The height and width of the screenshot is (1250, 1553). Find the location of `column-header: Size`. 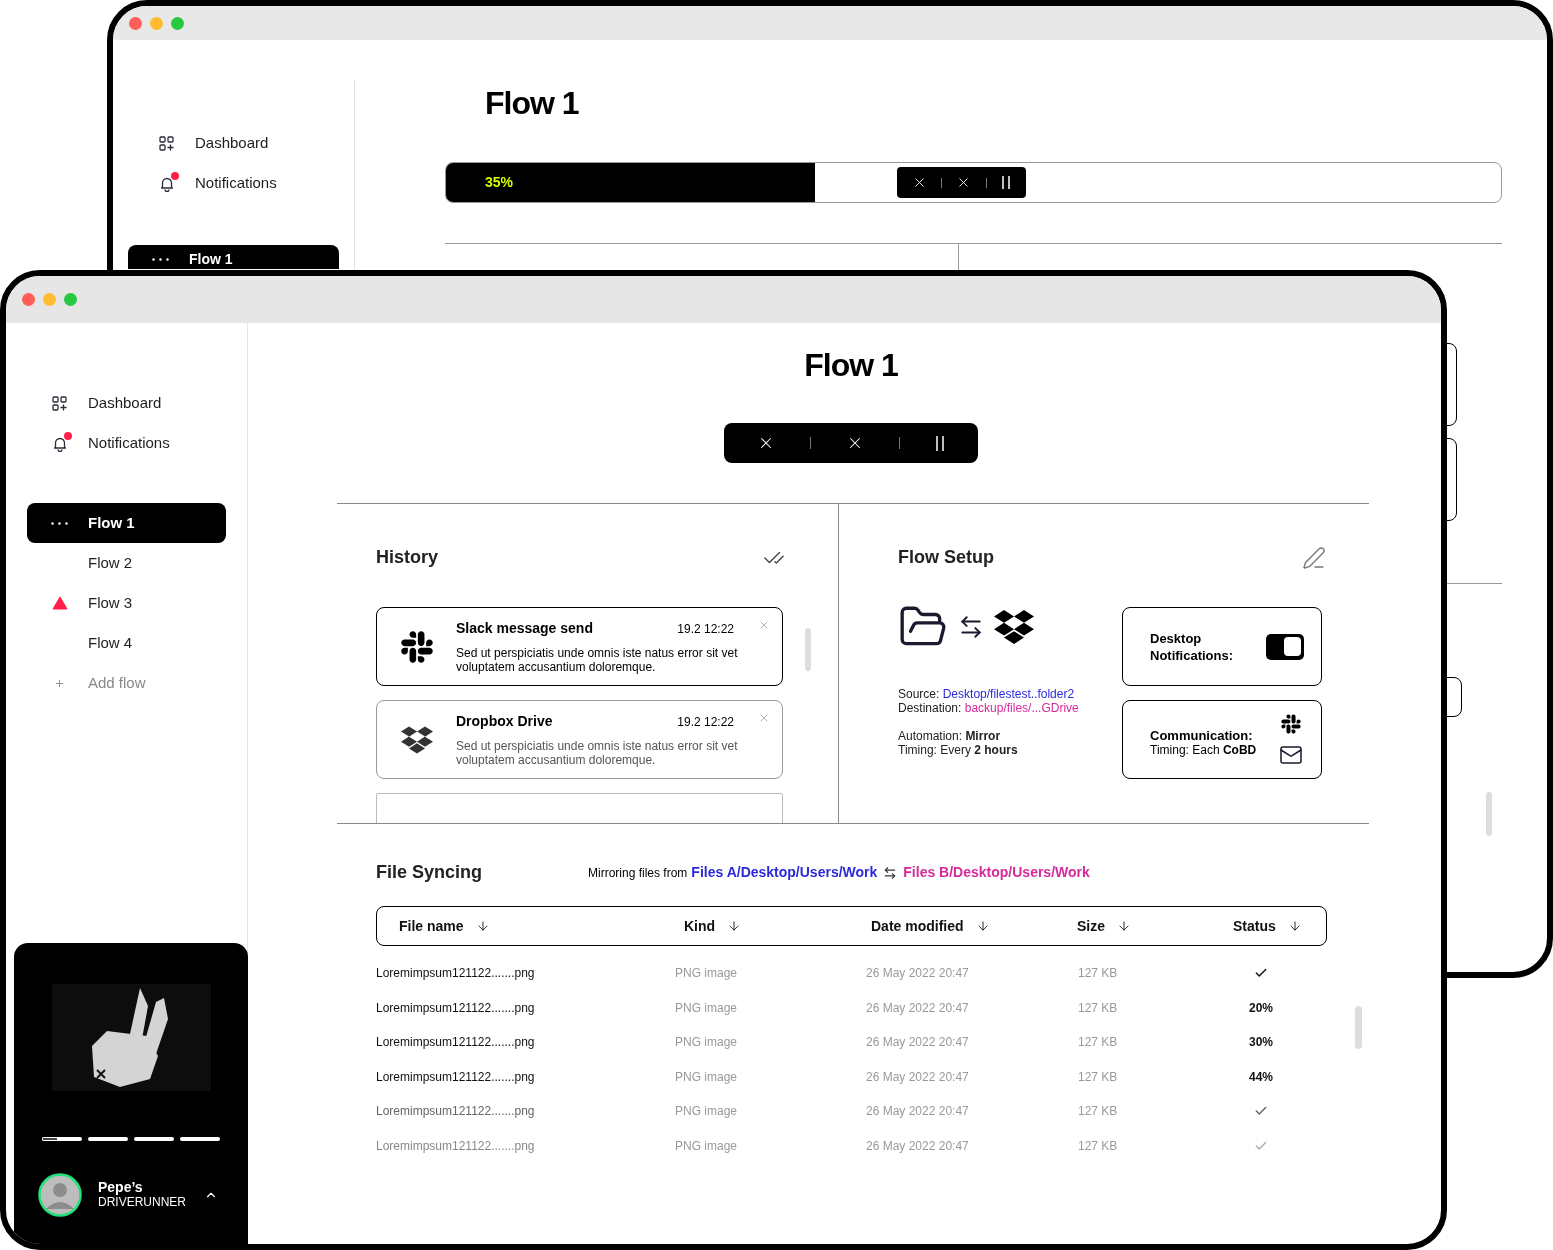

column-header: Size is located at coordinates (1155, 926).